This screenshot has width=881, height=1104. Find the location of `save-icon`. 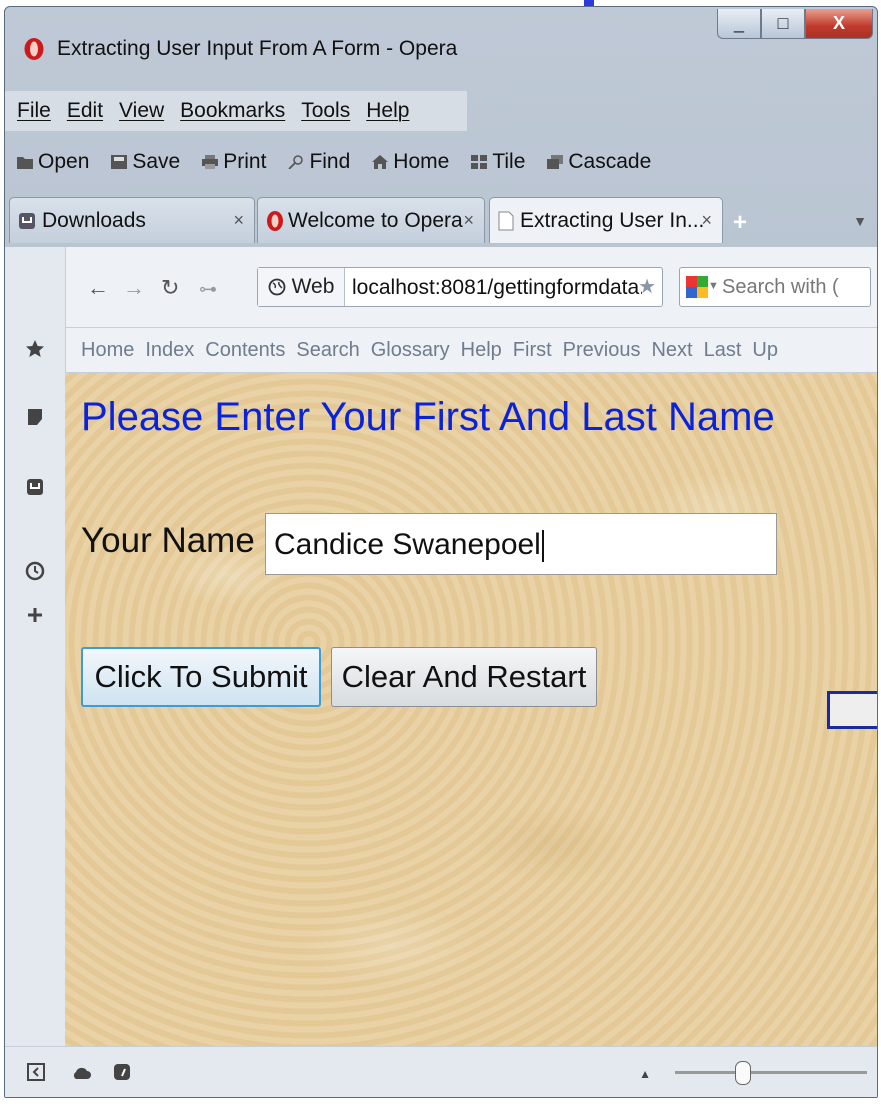

save-icon is located at coordinates (119, 162).